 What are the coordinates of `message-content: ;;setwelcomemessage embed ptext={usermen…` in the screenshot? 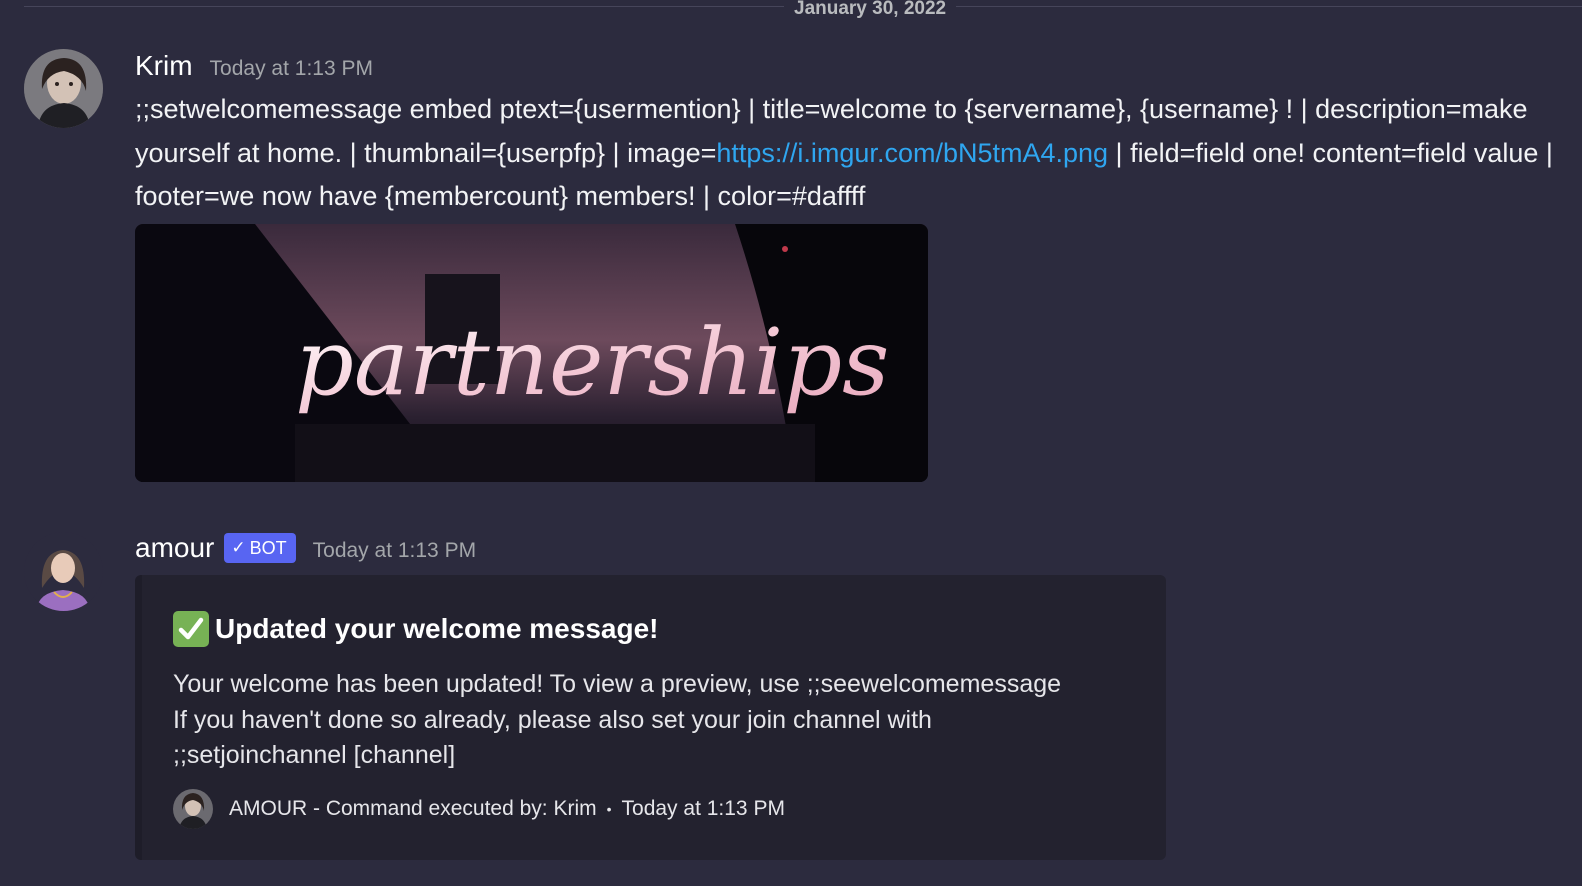 It's located at (845, 153).